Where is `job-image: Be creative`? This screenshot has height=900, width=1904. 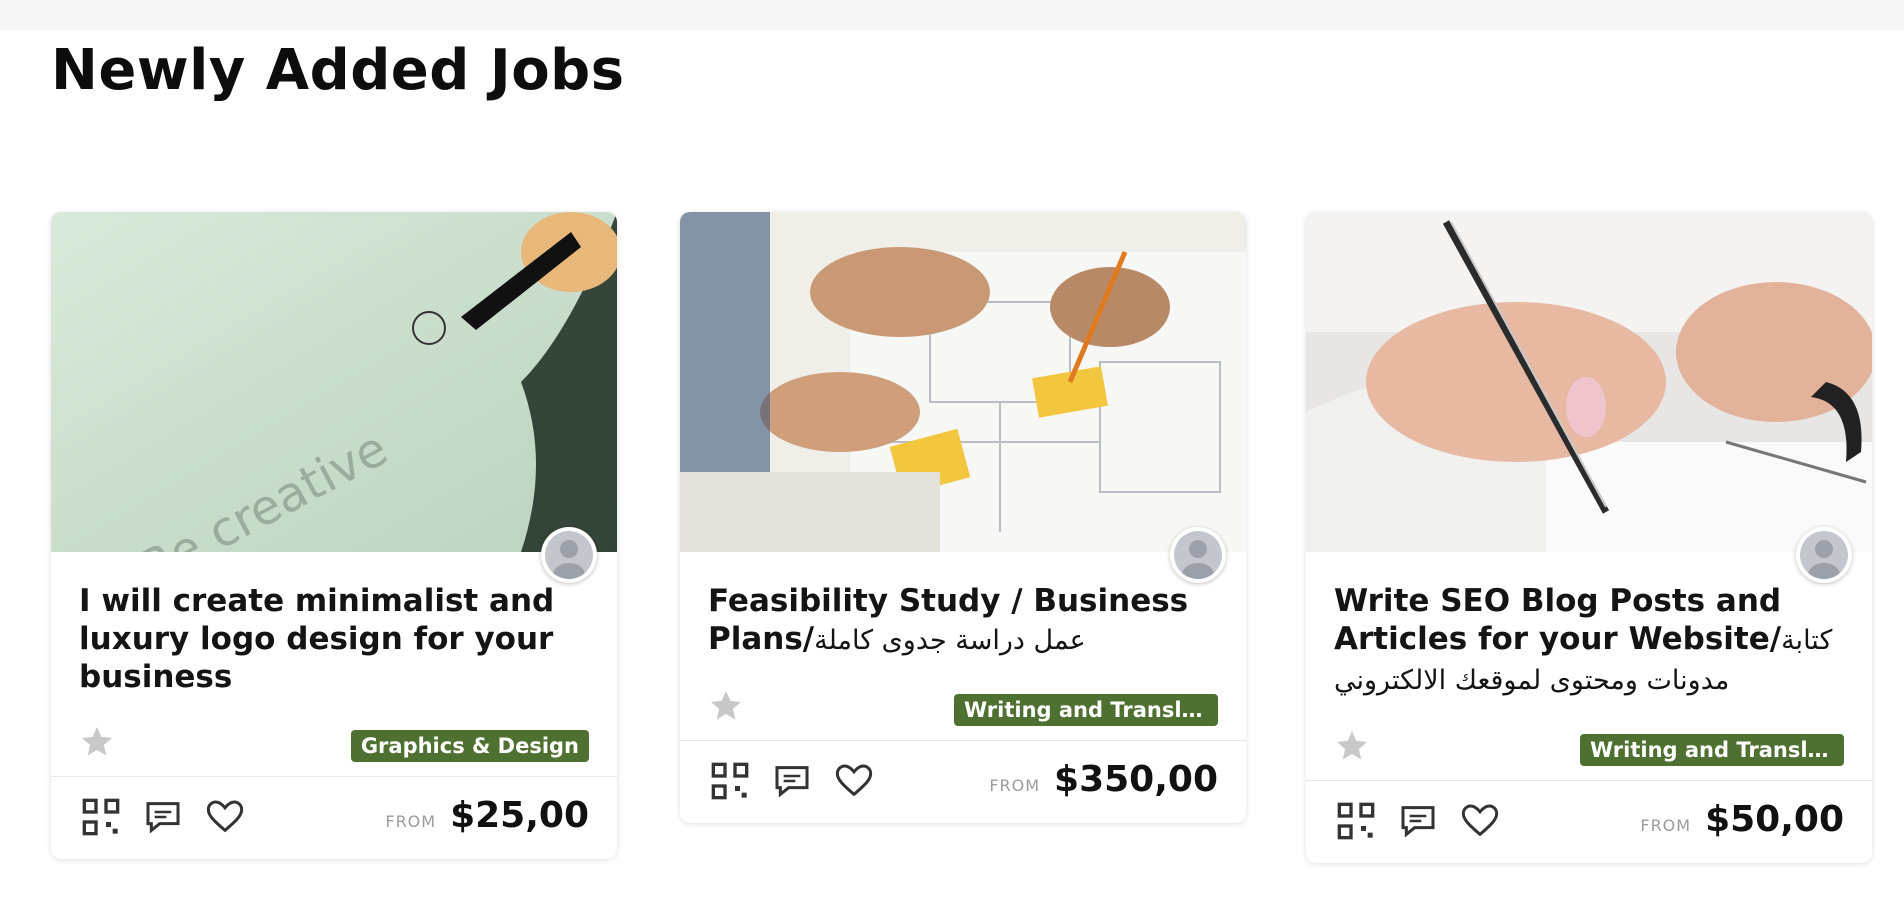 job-image: Be creative is located at coordinates (334, 382).